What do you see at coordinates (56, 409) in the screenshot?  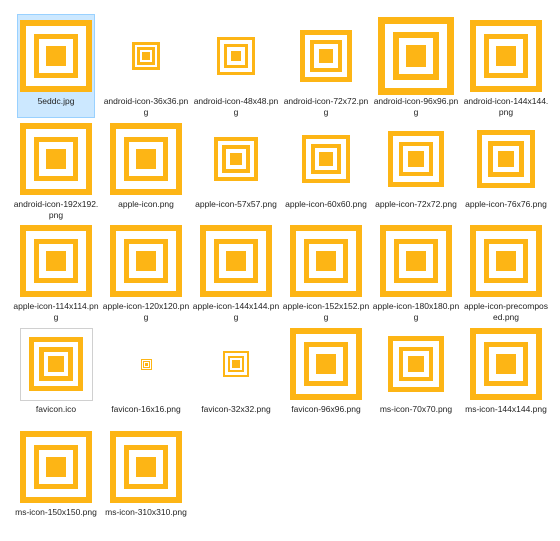 I see `file-name: favicon.ico` at bounding box center [56, 409].